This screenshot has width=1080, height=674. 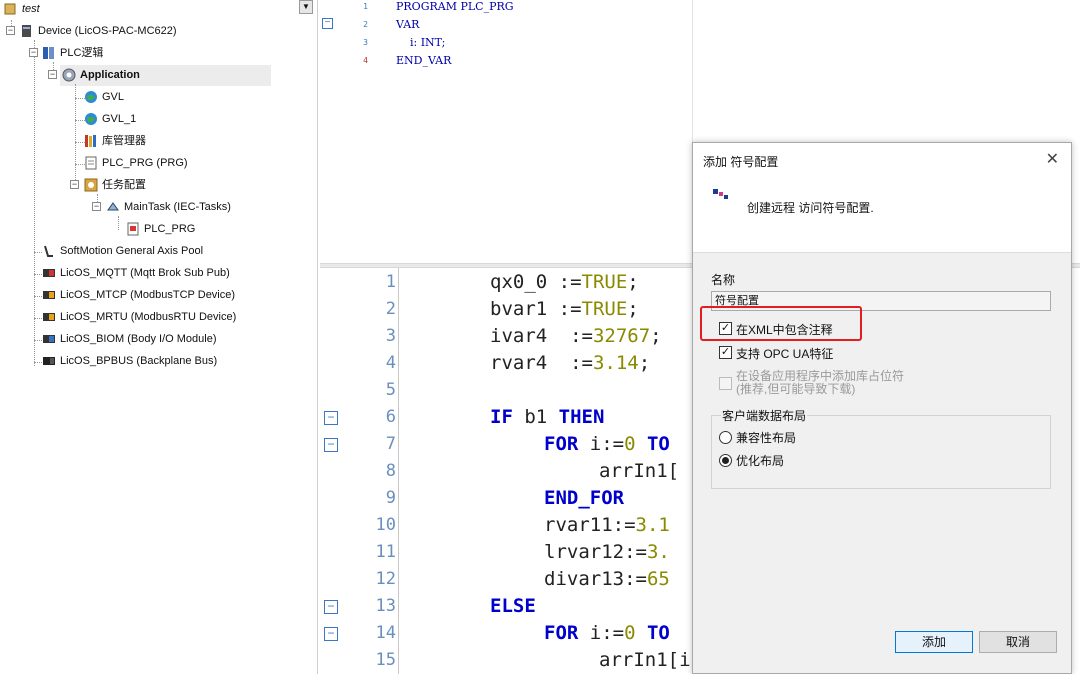 I want to click on tree-item-label: LicOS_BIOM (Body I/O Module), so click(x=138, y=339).